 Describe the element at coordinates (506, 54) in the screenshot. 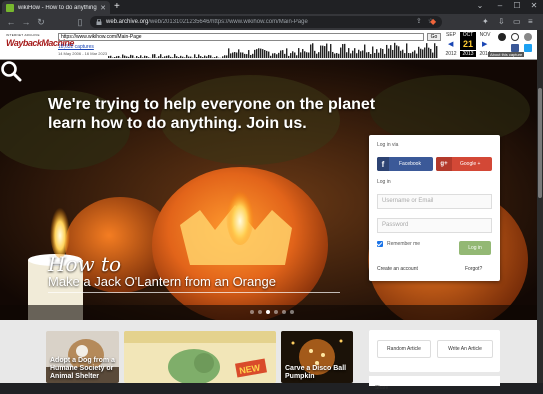

I see `about-capture-link: About this capture` at that location.